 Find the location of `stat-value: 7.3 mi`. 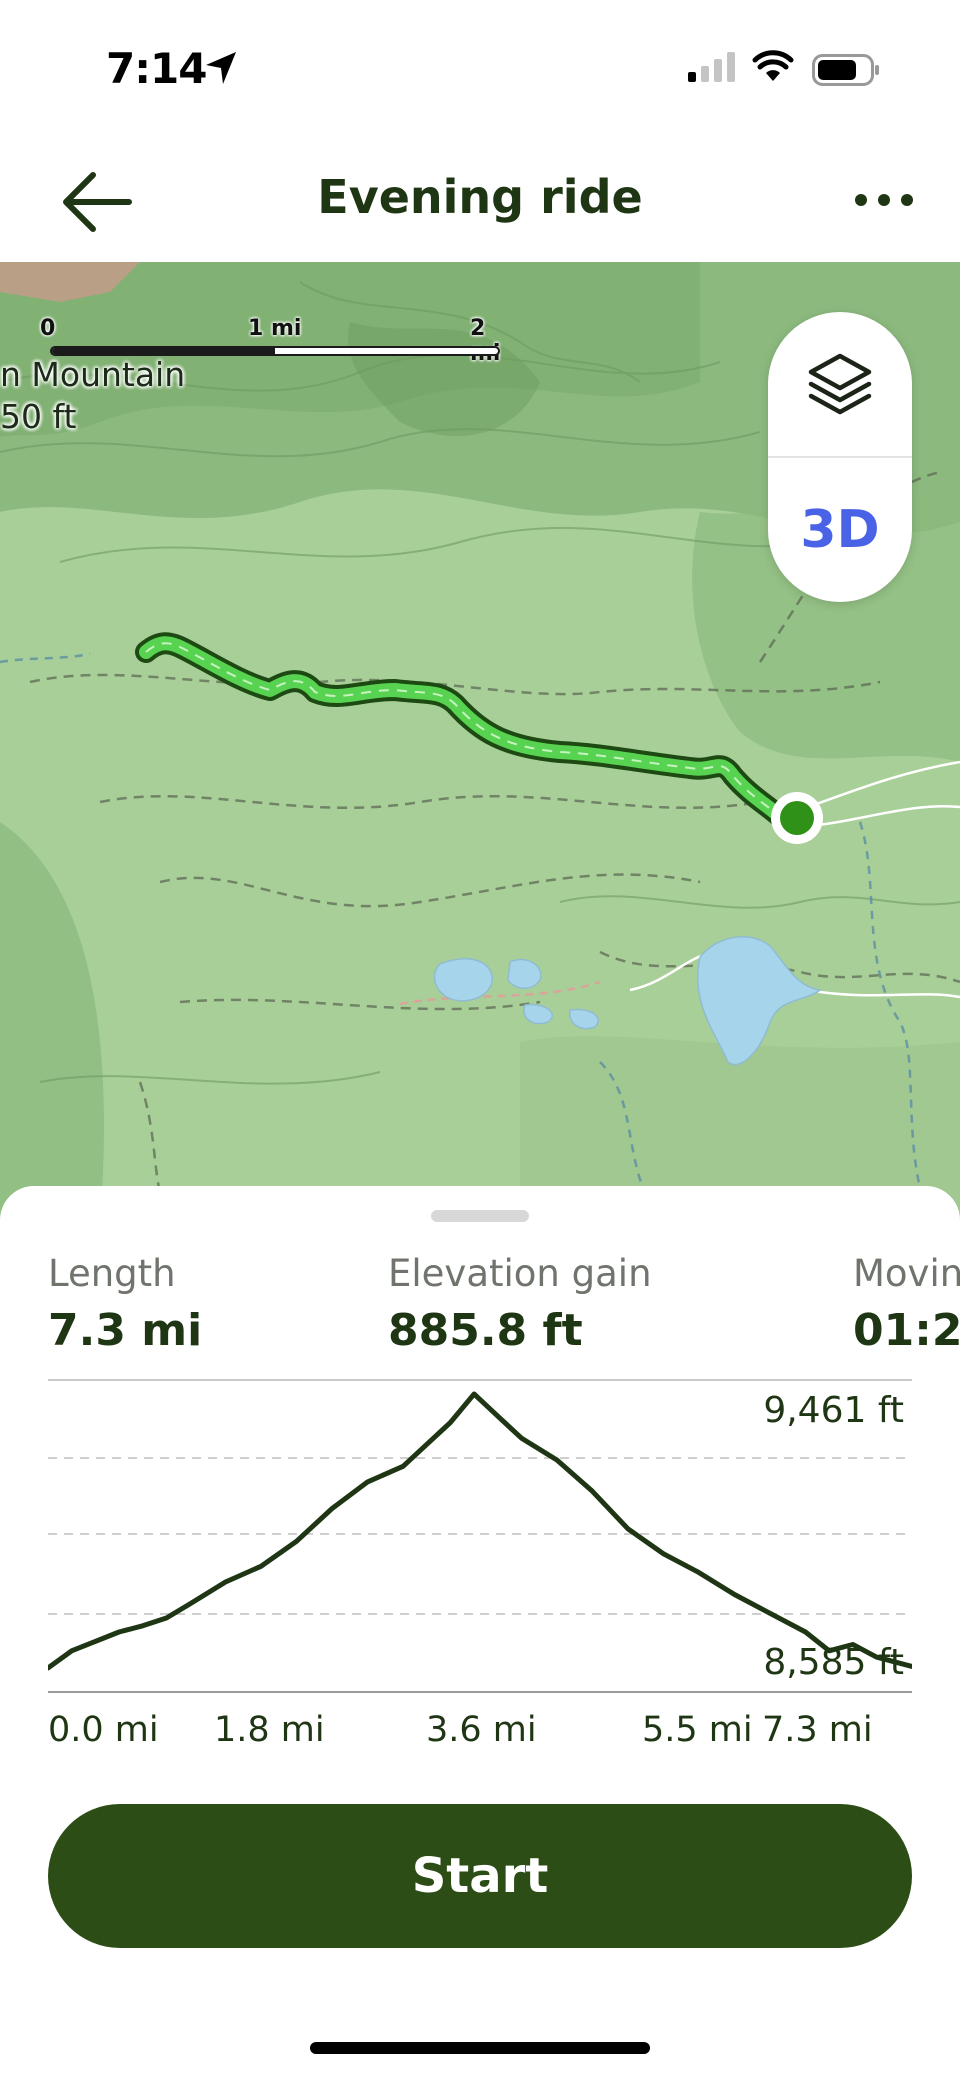

stat-value: 7.3 mi is located at coordinates (125, 1330).